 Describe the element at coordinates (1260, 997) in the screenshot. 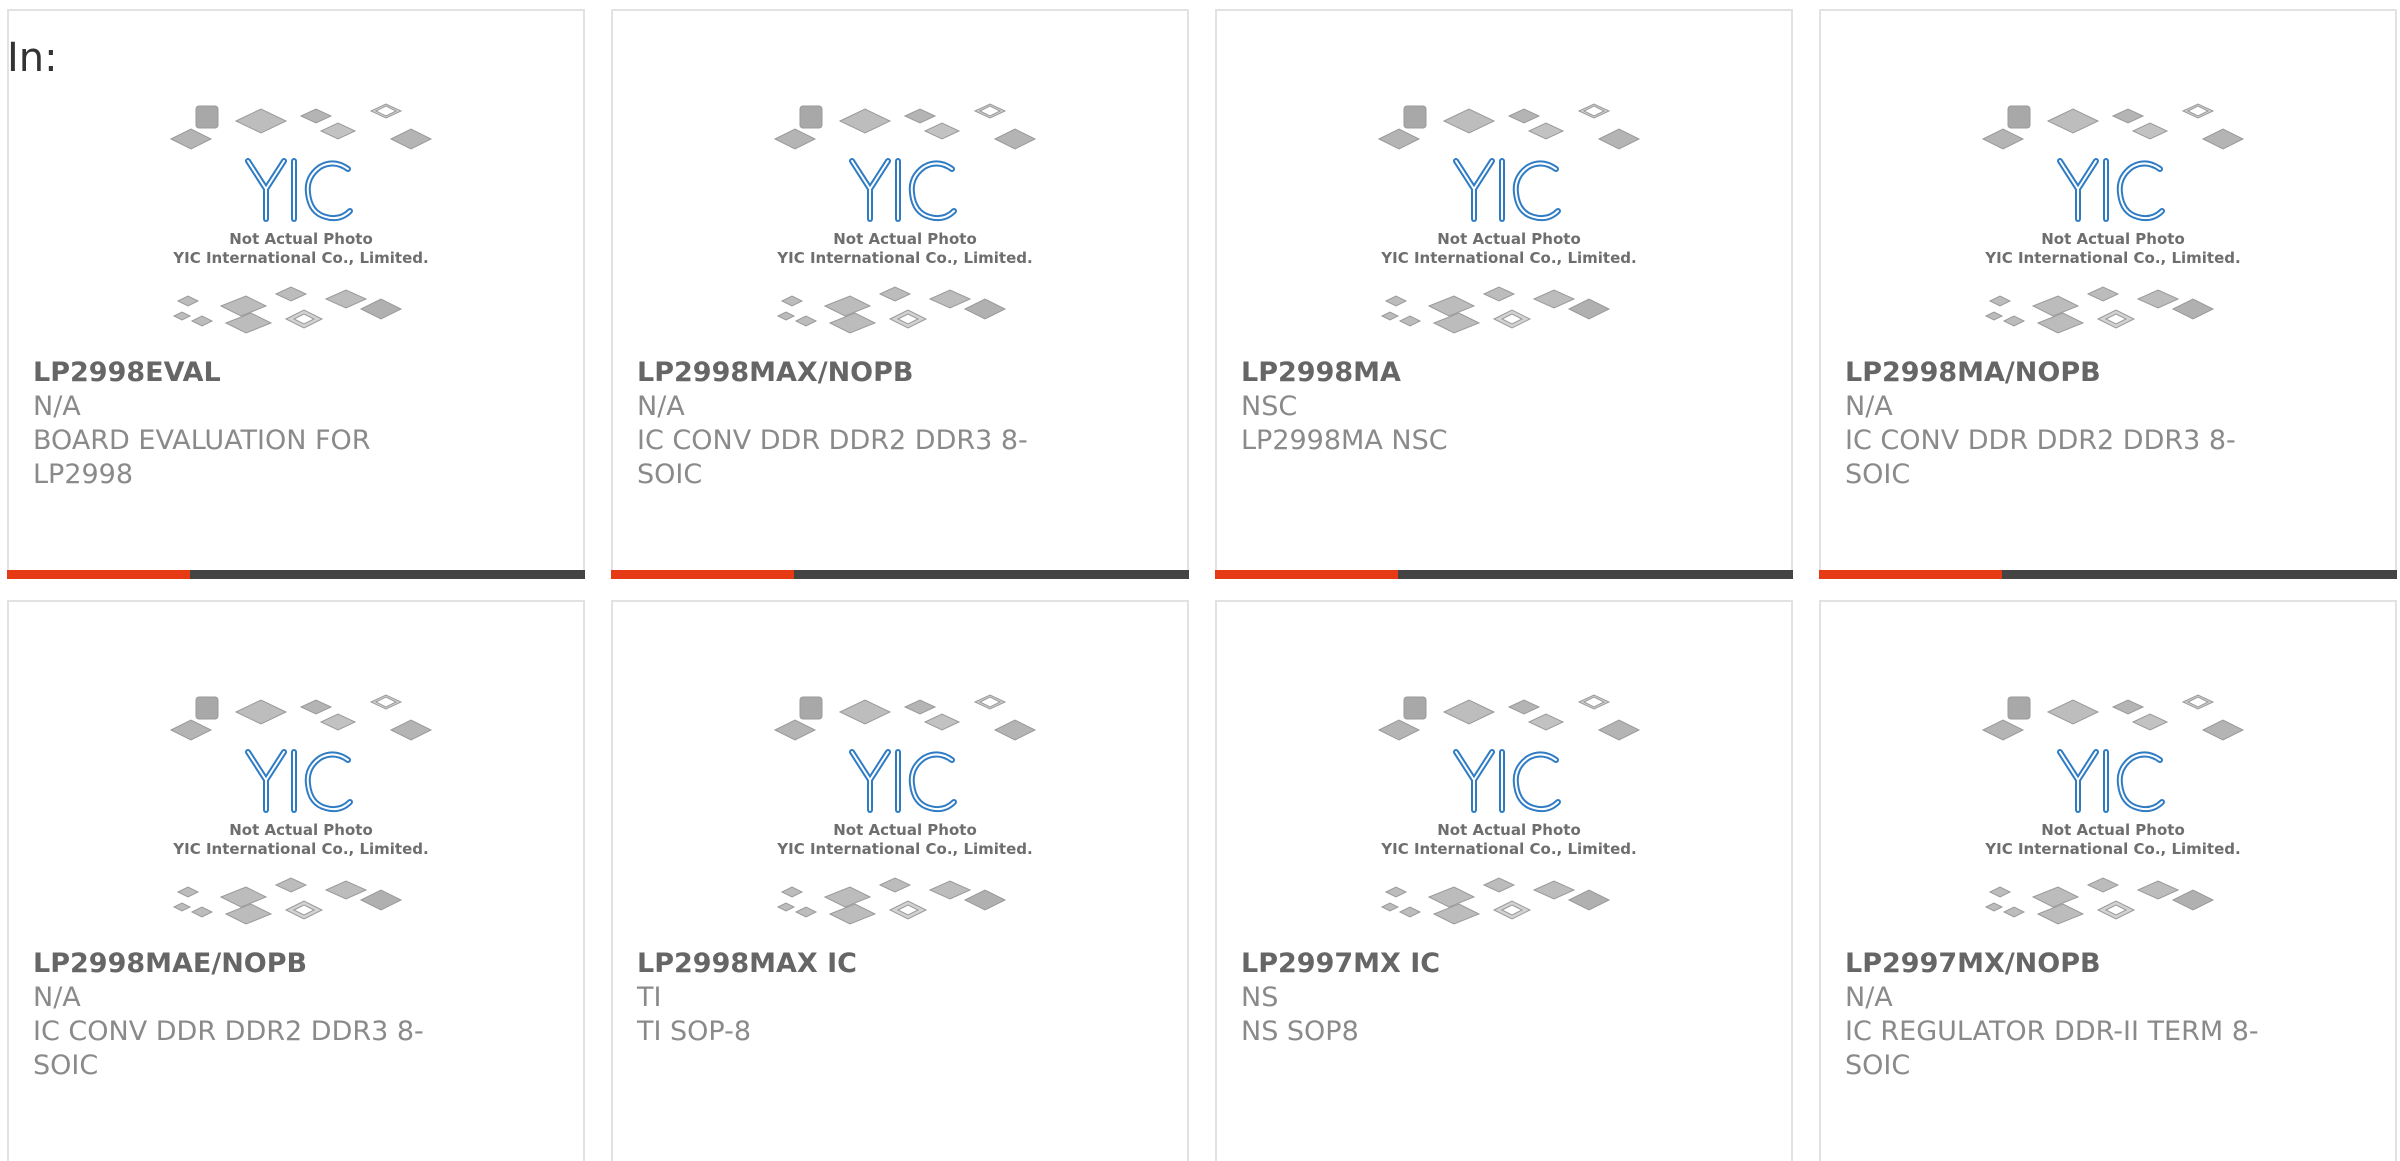

I see `manufacturer: NS` at that location.